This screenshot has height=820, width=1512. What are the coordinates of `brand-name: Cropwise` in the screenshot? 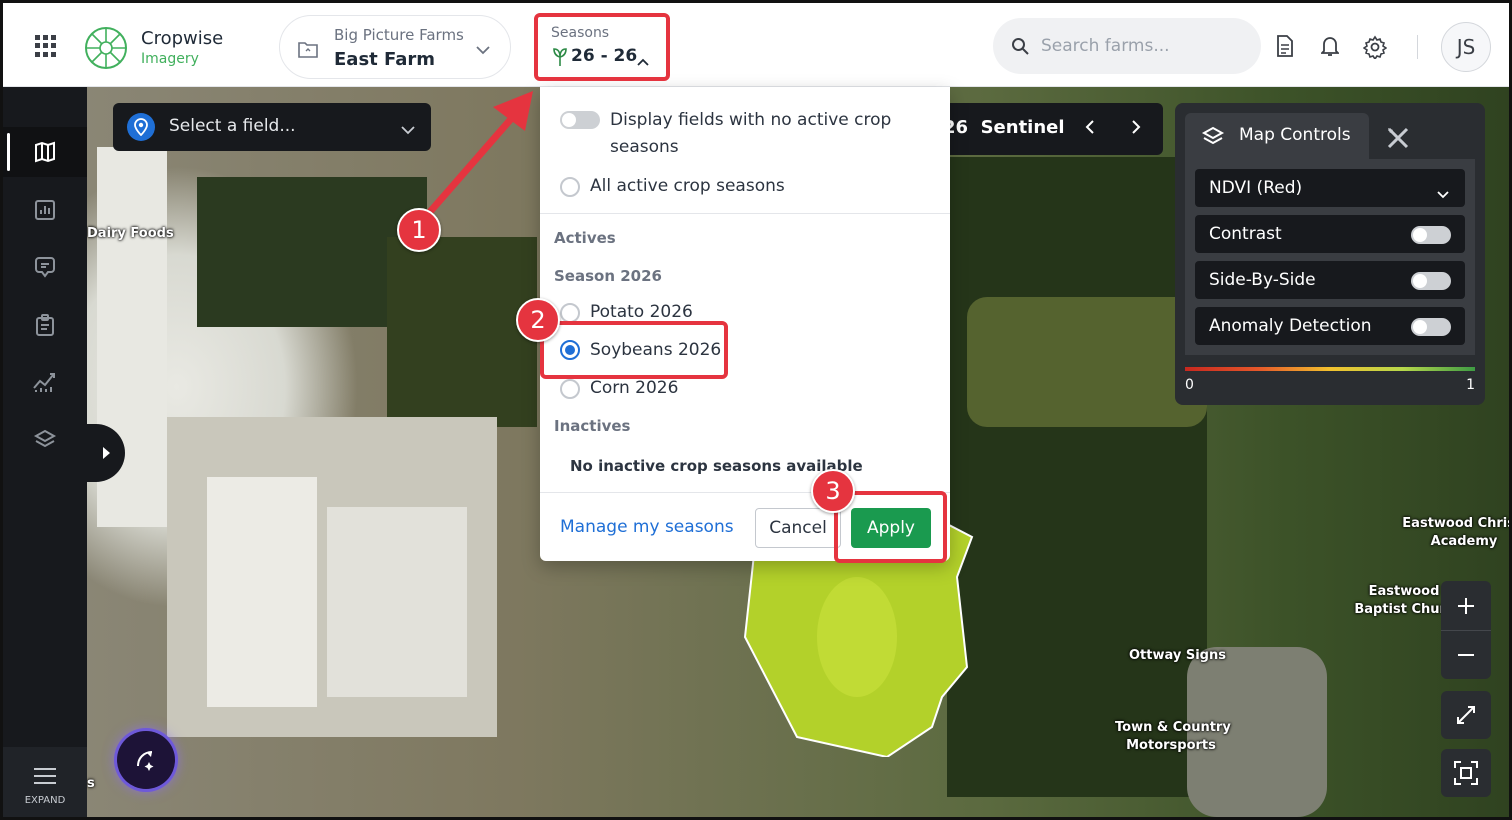 It's located at (182, 38).